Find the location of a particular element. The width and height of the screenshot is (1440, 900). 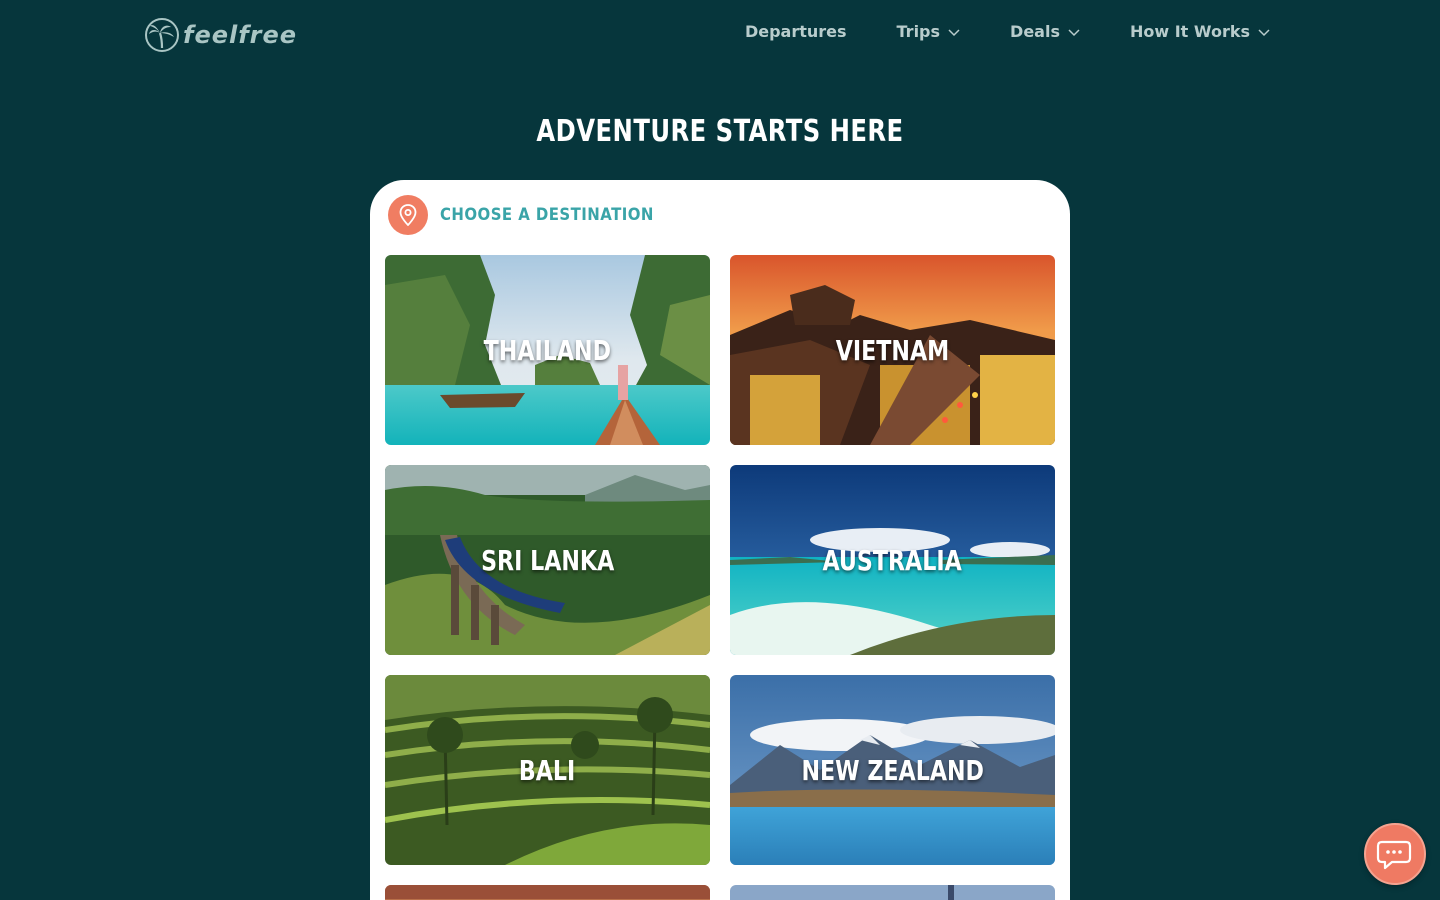

destination-label: SRI LANKA is located at coordinates (547, 560).